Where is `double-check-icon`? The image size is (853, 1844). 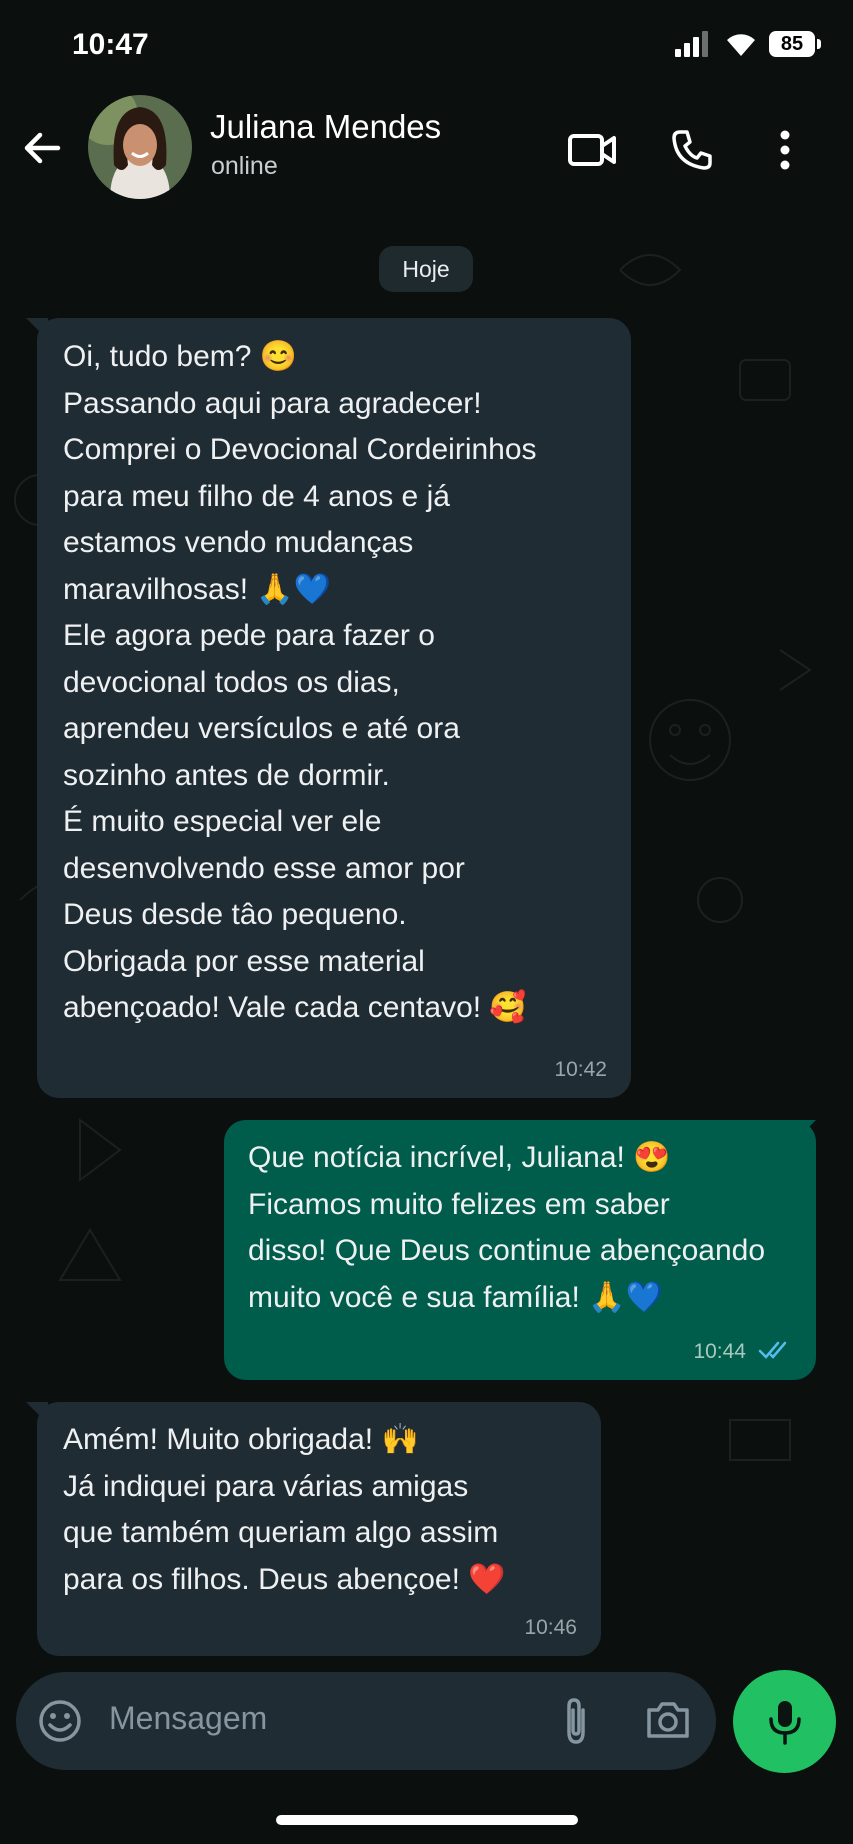 double-check-icon is located at coordinates (772, 1350).